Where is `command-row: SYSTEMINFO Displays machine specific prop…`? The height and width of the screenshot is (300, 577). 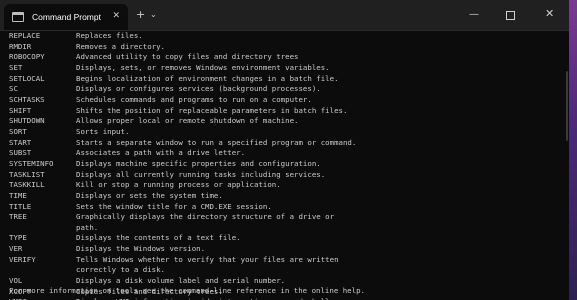
command-row: SYSTEMINFO Displays machine specific prop… is located at coordinates (182, 164).